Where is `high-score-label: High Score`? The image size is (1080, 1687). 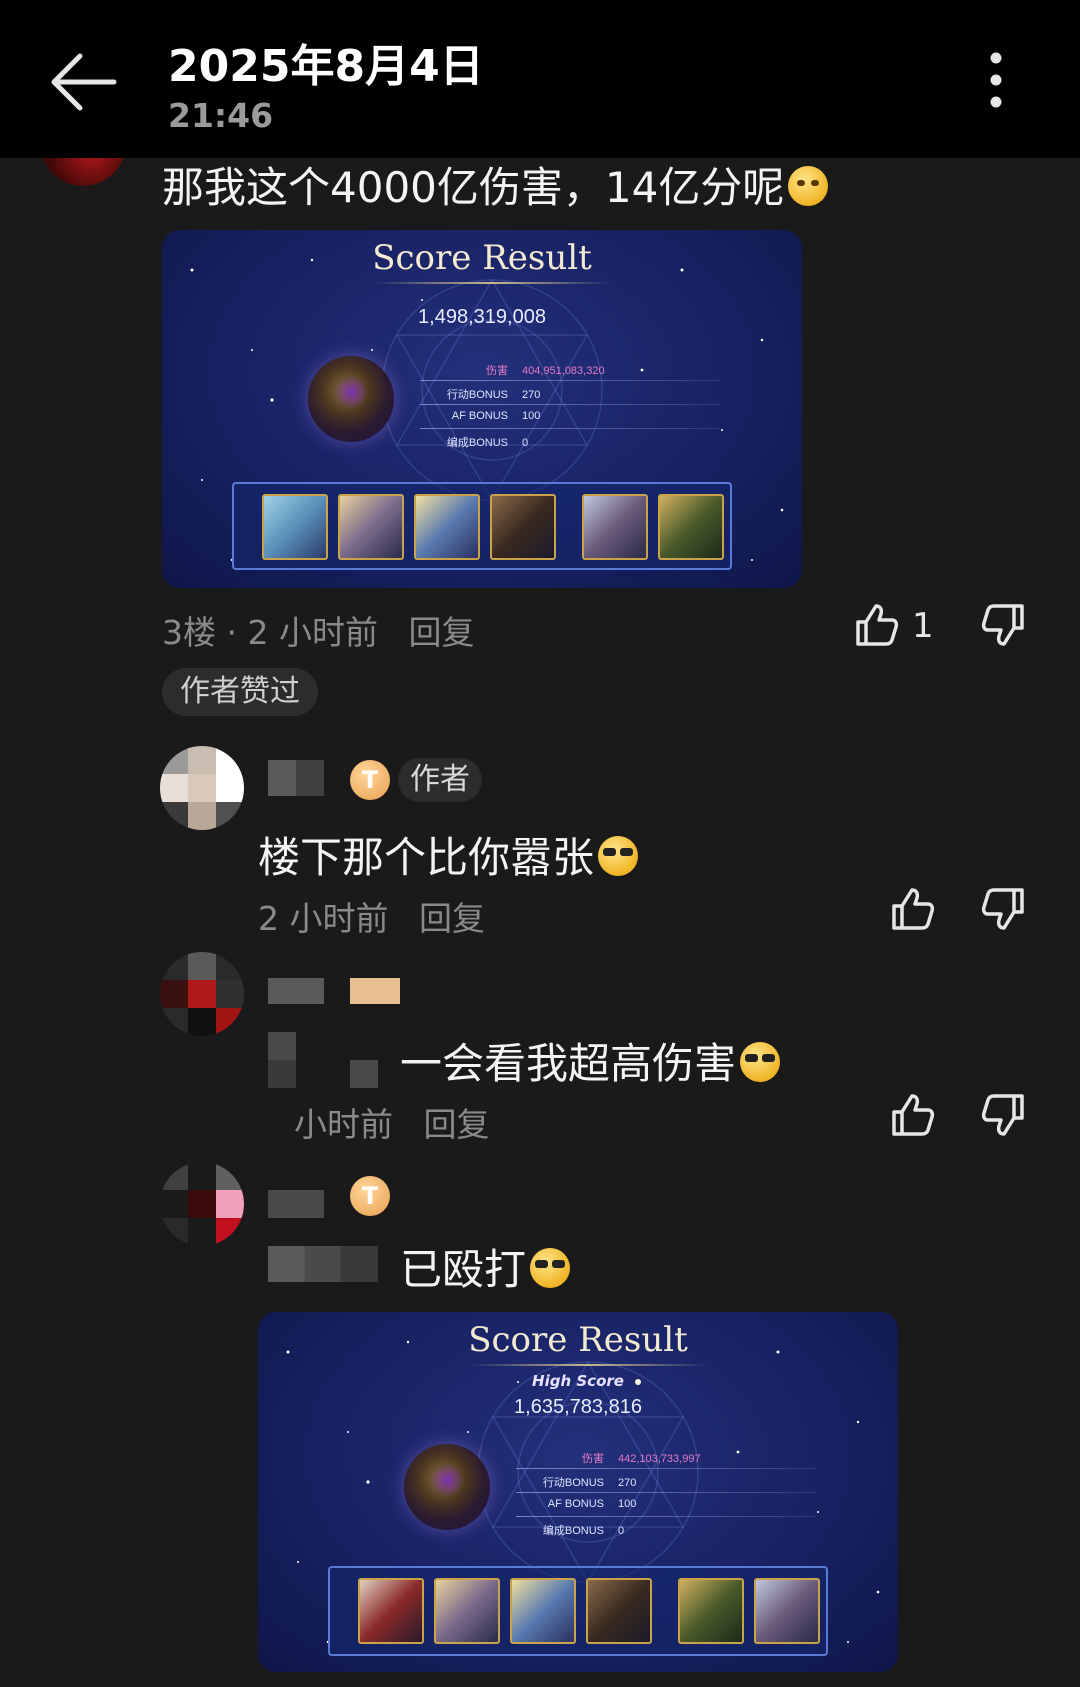
high-score-label: High Score is located at coordinates (578, 1381).